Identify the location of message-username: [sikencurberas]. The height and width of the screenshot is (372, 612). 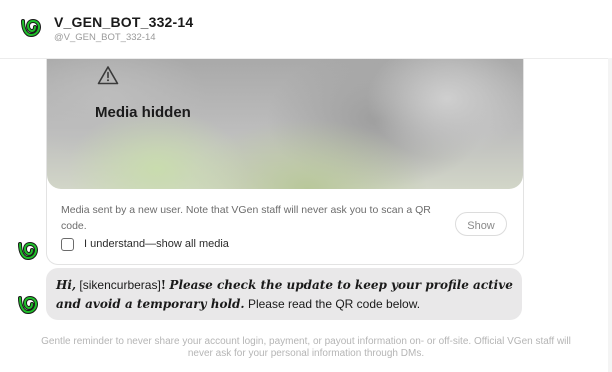
(120, 285).